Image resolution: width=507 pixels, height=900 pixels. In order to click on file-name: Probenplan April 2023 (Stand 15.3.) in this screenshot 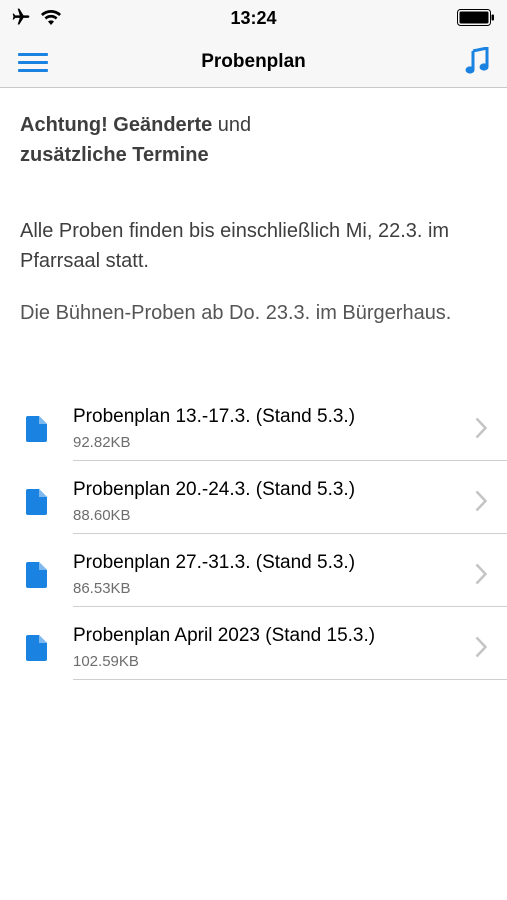, I will do `click(224, 635)`.